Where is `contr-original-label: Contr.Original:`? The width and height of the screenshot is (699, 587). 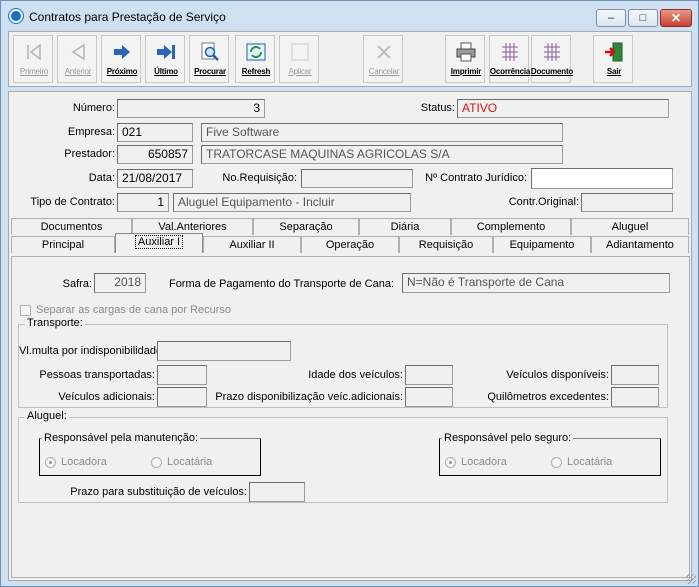
contr-original-label: Contr.Original: is located at coordinates (543, 202).